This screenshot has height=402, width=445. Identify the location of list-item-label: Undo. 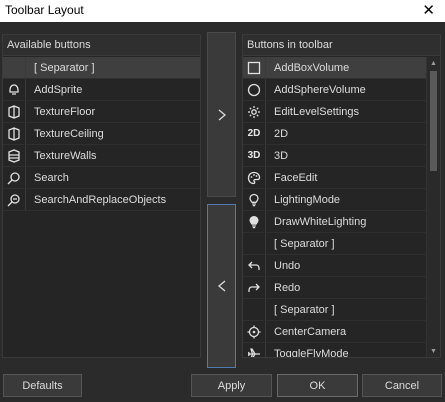
(287, 265).